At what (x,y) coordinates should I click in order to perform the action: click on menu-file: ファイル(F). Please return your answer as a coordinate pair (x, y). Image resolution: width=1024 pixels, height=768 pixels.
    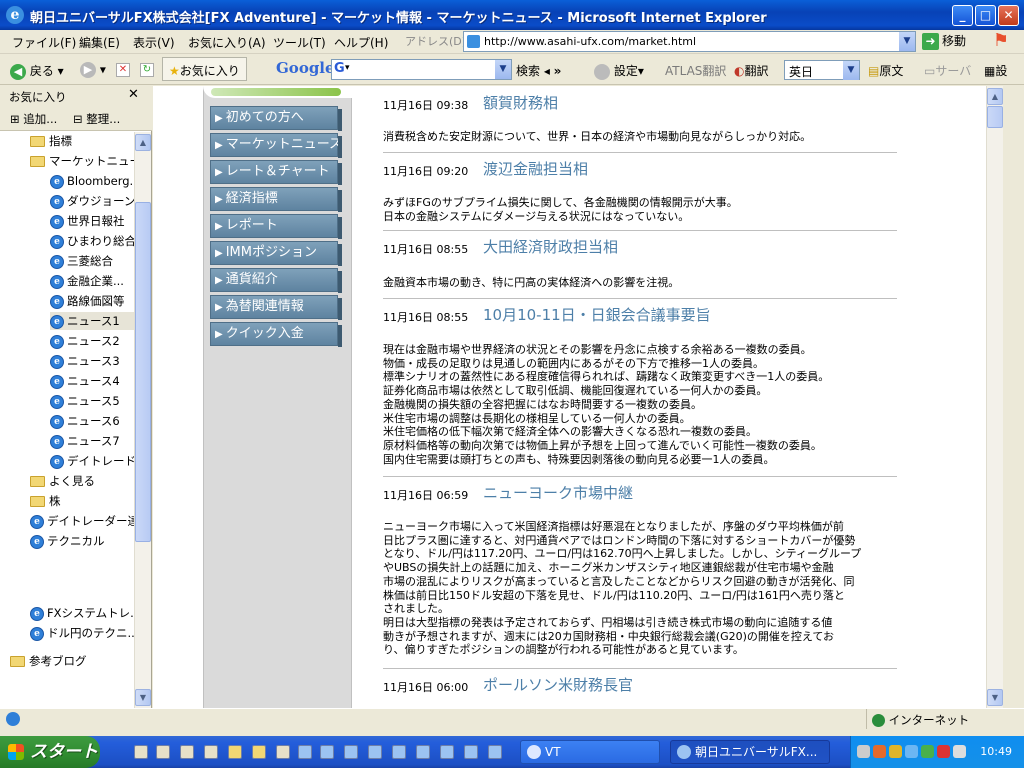
    Looking at the image, I should click on (44, 42).